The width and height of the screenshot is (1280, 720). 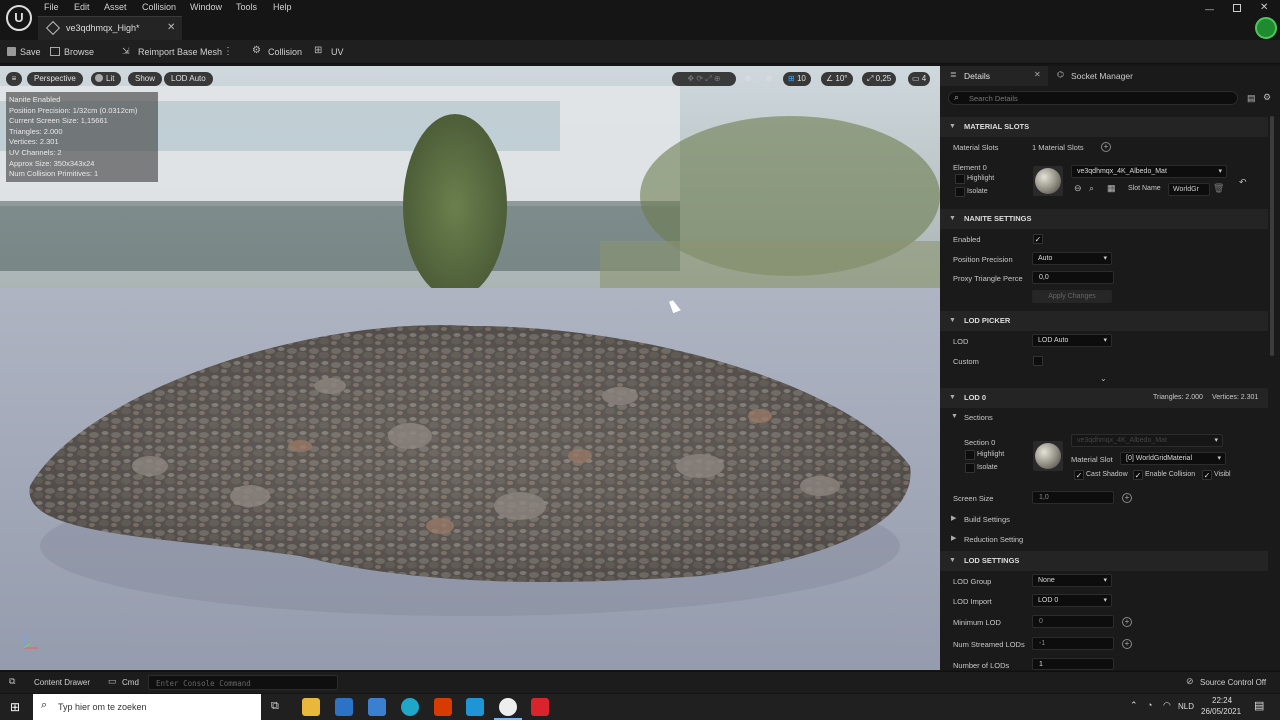 What do you see at coordinates (1038, 239) in the screenshot?
I see `nanite-enabled-checkbox: ✓` at bounding box center [1038, 239].